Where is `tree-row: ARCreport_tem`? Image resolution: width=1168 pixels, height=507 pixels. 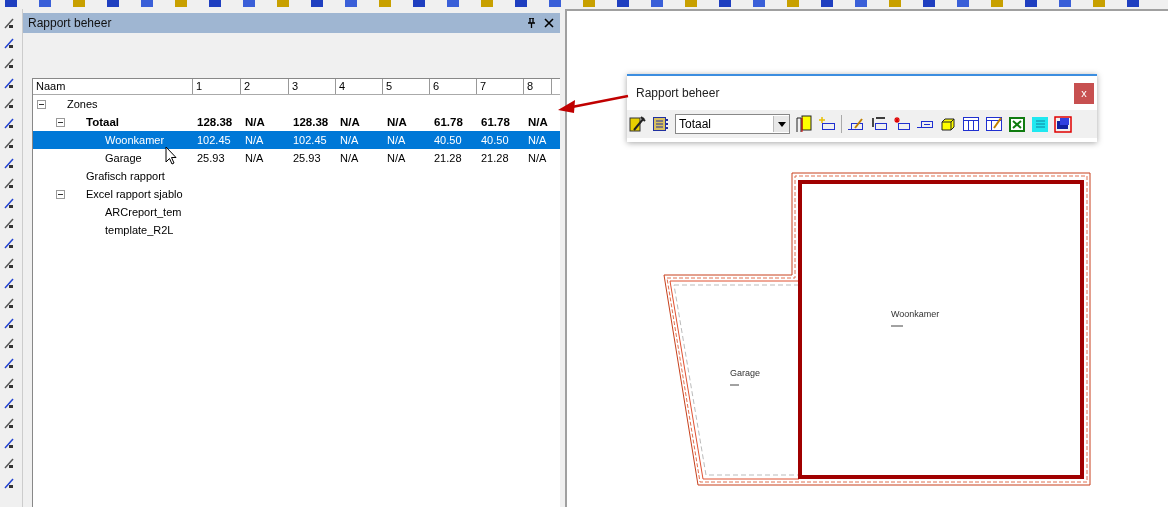 tree-row: ARCreport_tem is located at coordinates (296, 212).